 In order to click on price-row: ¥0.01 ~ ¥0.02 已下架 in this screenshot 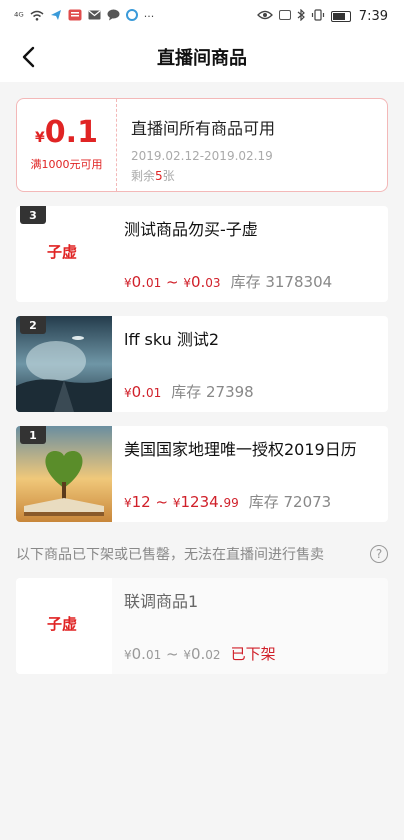, I will do `click(250, 653)`.